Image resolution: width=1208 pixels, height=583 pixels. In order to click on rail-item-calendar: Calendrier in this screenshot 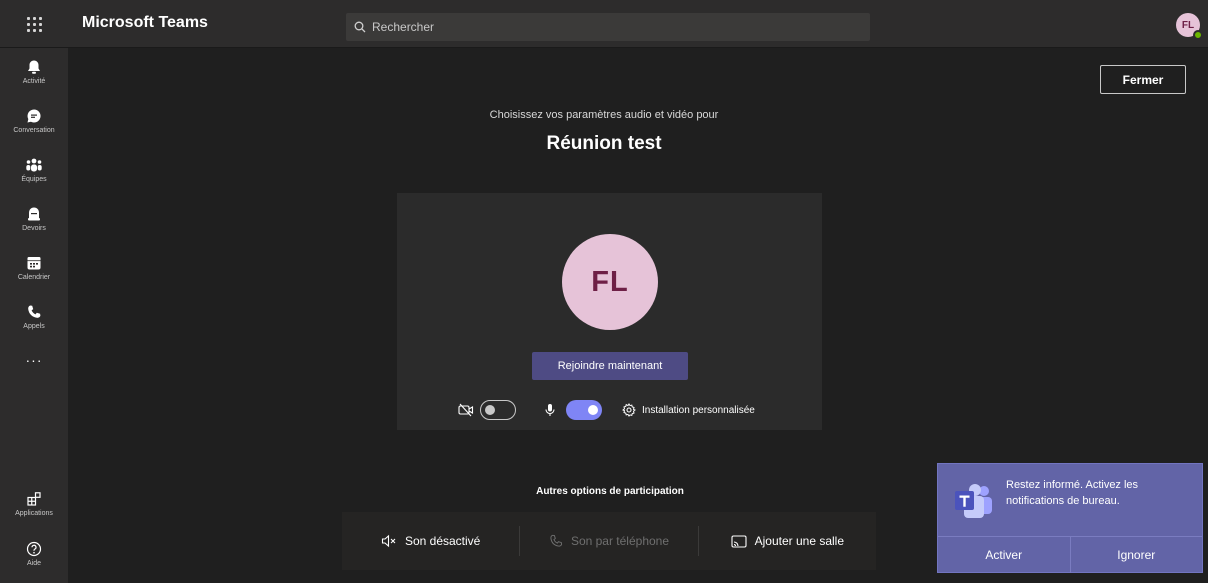, I will do `click(34, 268)`.